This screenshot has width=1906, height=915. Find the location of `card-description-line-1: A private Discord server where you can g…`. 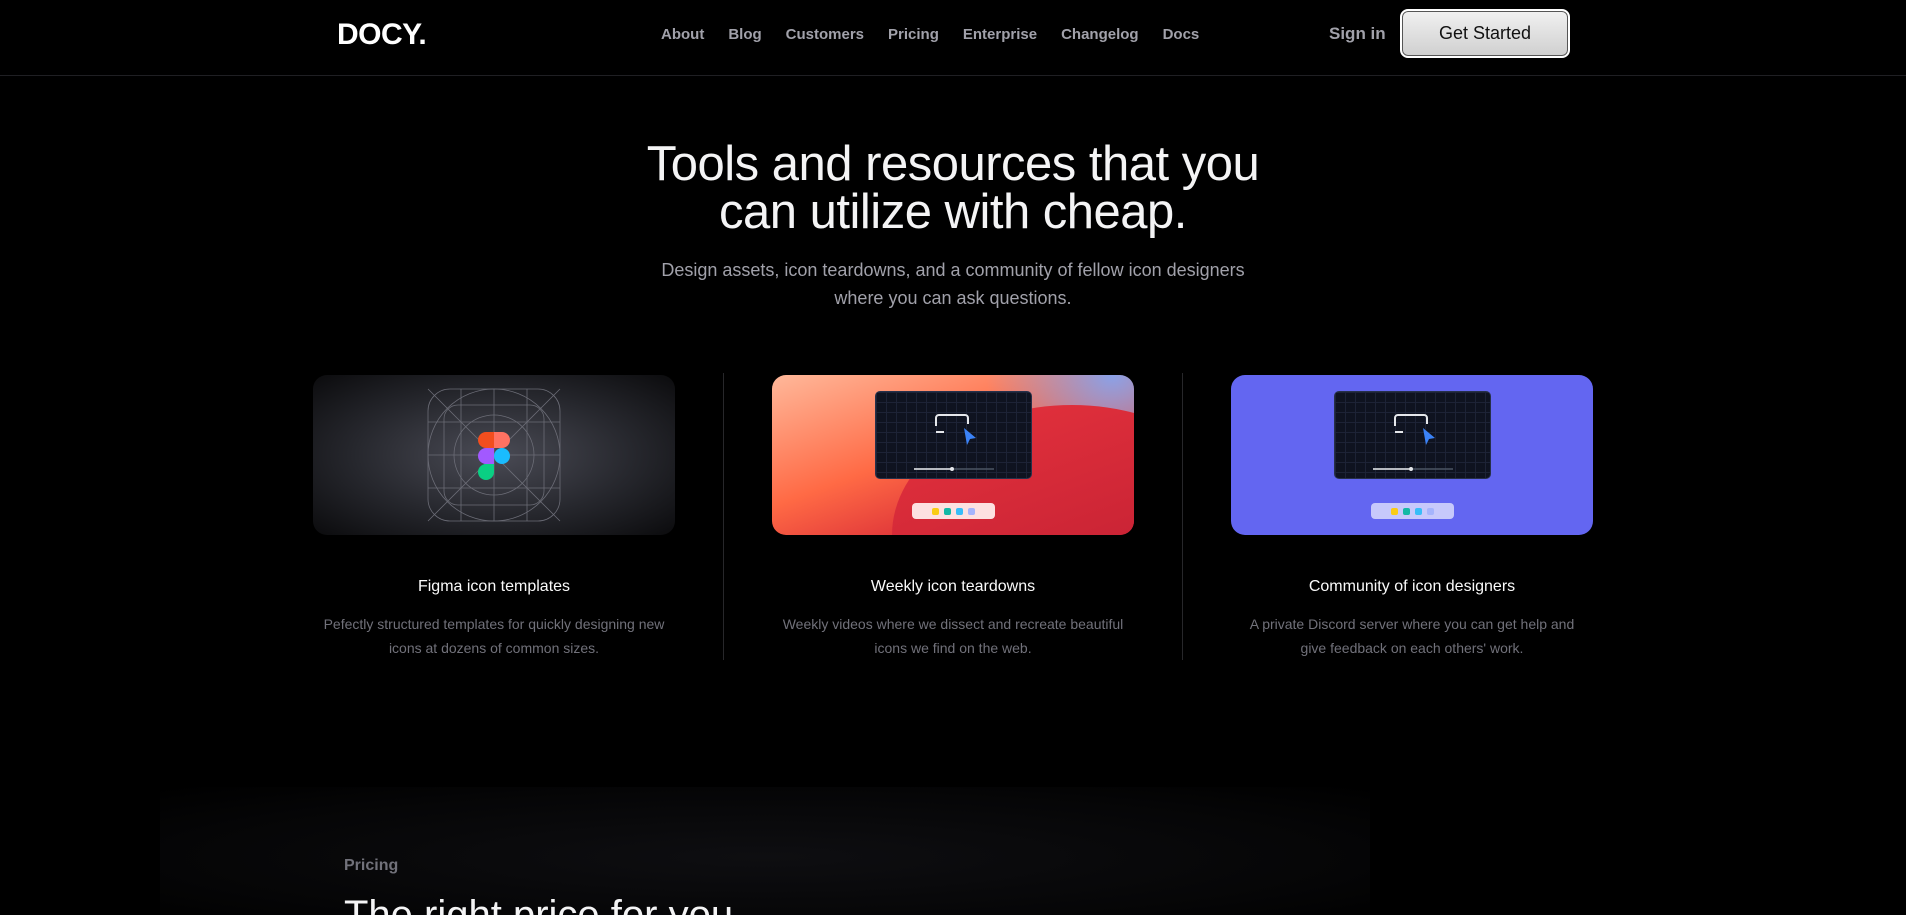

card-description-line-1: A private Discord server where you can g… is located at coordinates (1412, 624).